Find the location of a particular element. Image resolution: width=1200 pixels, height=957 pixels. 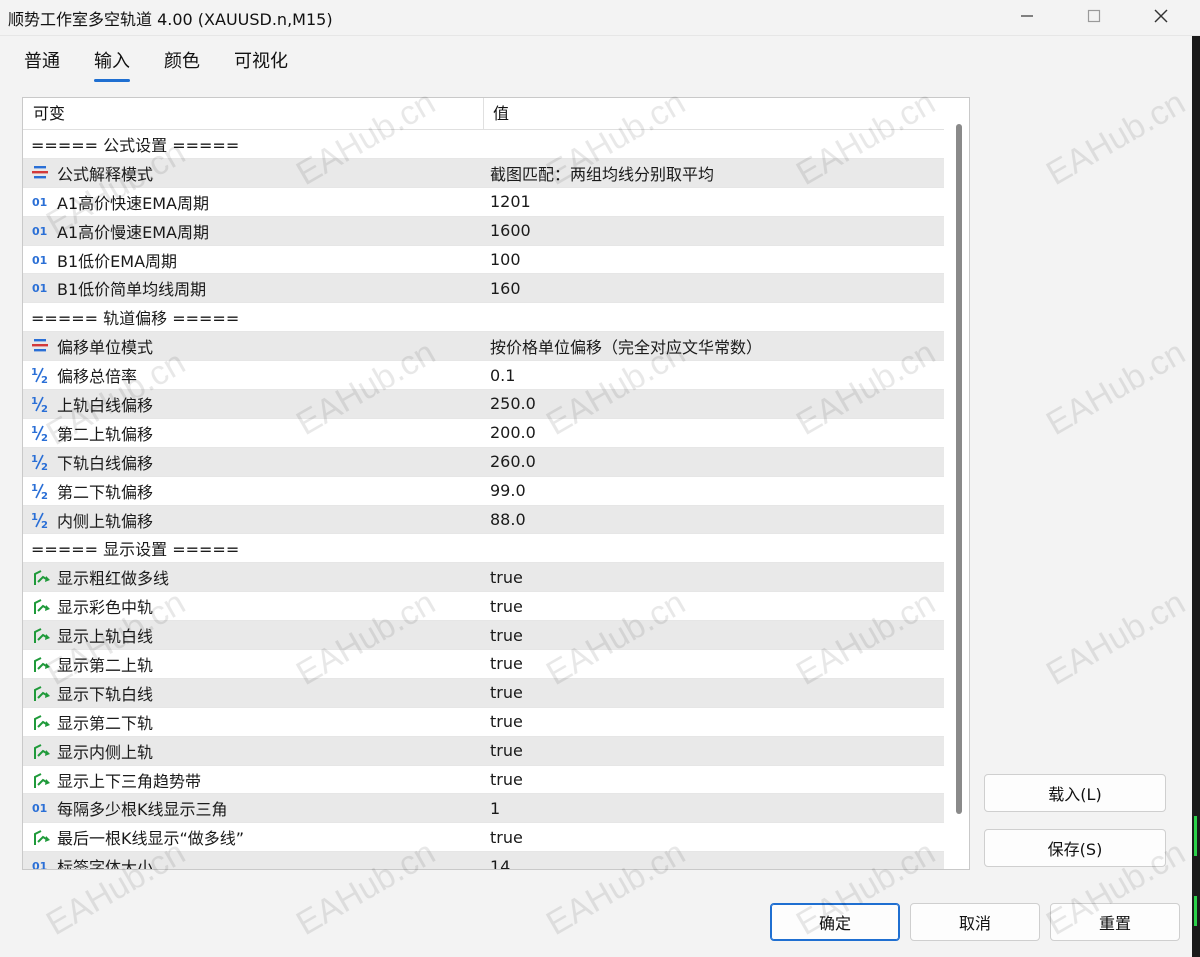

parameter-value-cell: 250.0 is located at coordinates (714, 404).